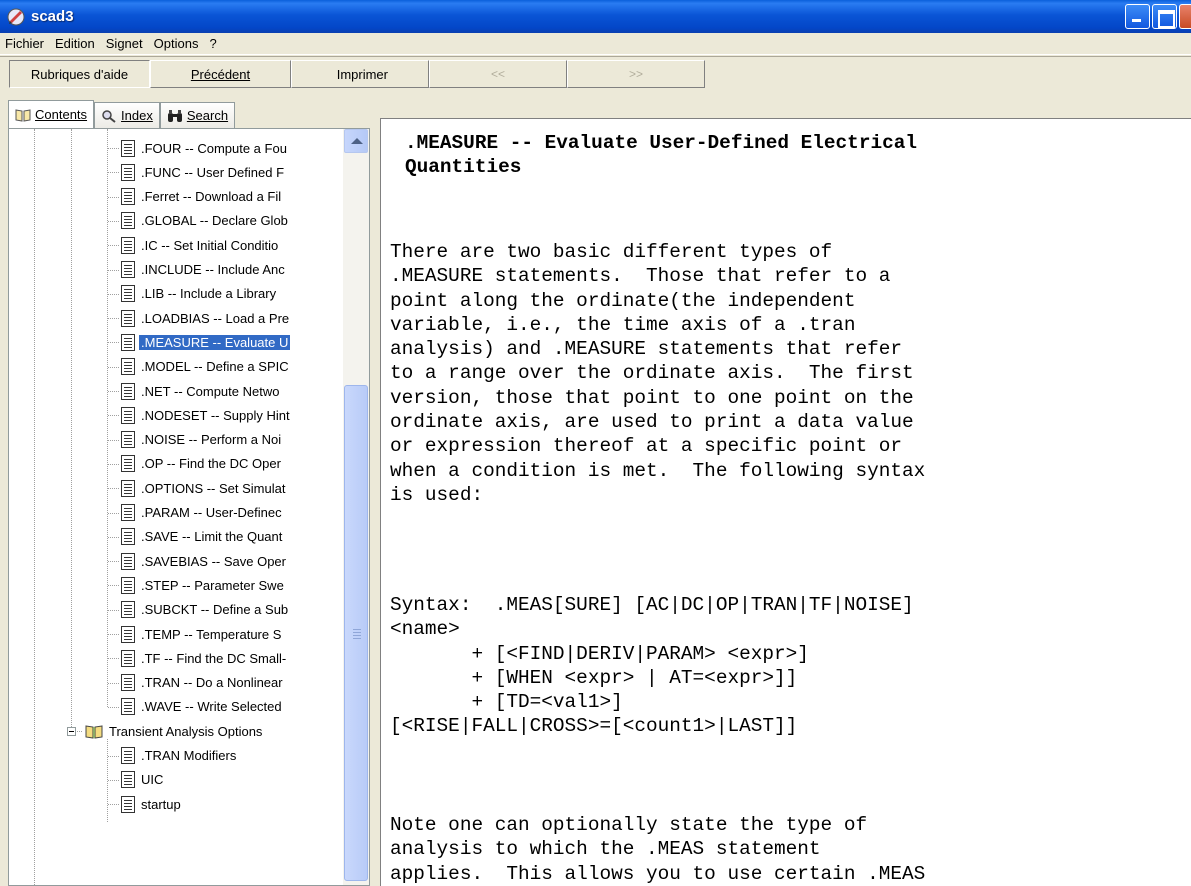  Describe the element at coordinates (232, 172) in the screenshot. I see `tree-item: .FUNC -- User Defined F` at that location.